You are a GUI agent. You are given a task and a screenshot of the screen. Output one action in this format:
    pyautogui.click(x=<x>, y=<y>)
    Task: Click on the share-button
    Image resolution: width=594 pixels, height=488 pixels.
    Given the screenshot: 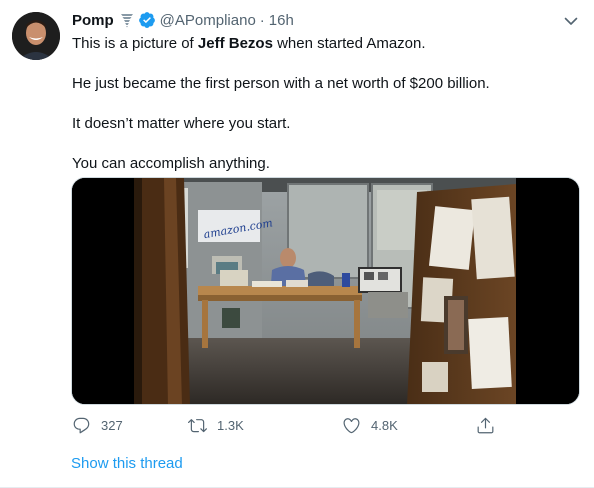 What is the action you would take?
    pyautogui.click(x=490, y=425)
    